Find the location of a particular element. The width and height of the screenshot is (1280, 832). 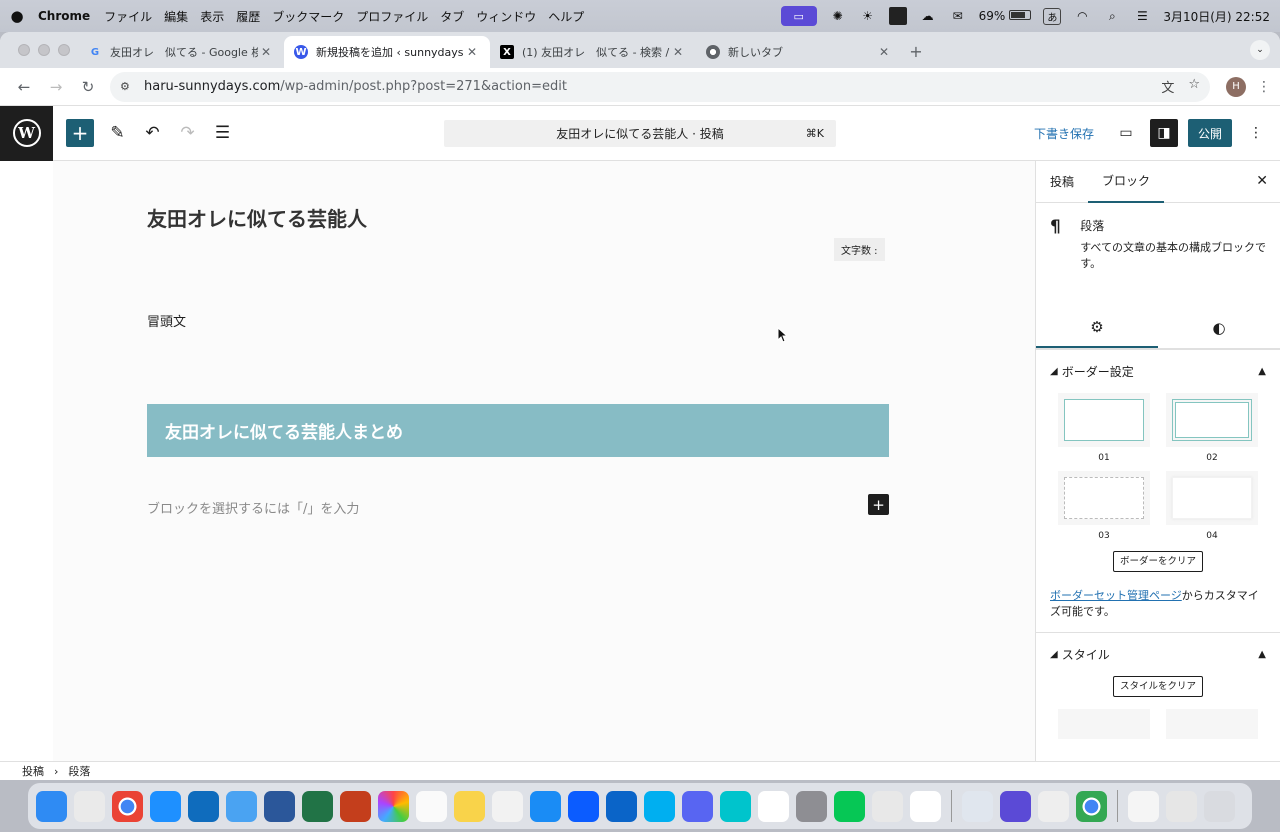

paragraph-block: 冒頭文 is located at coordinates (166, 320).